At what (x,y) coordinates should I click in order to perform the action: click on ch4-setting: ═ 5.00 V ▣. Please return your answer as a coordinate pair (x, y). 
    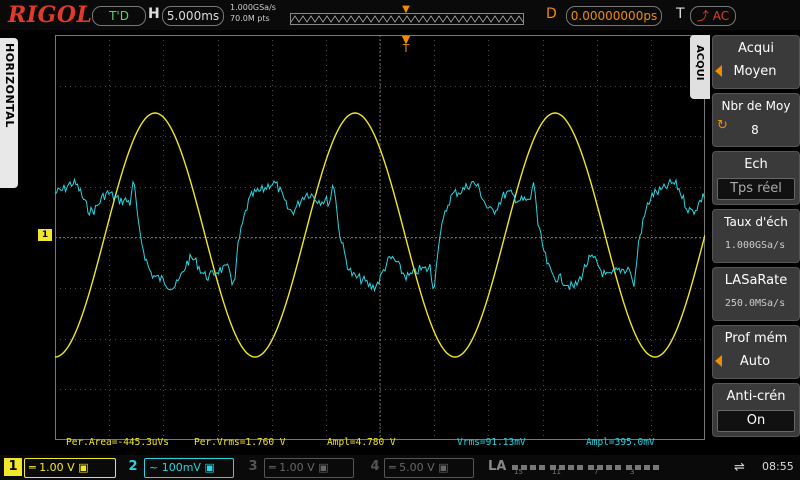
    Looking at the image, I should click on (429, 468).